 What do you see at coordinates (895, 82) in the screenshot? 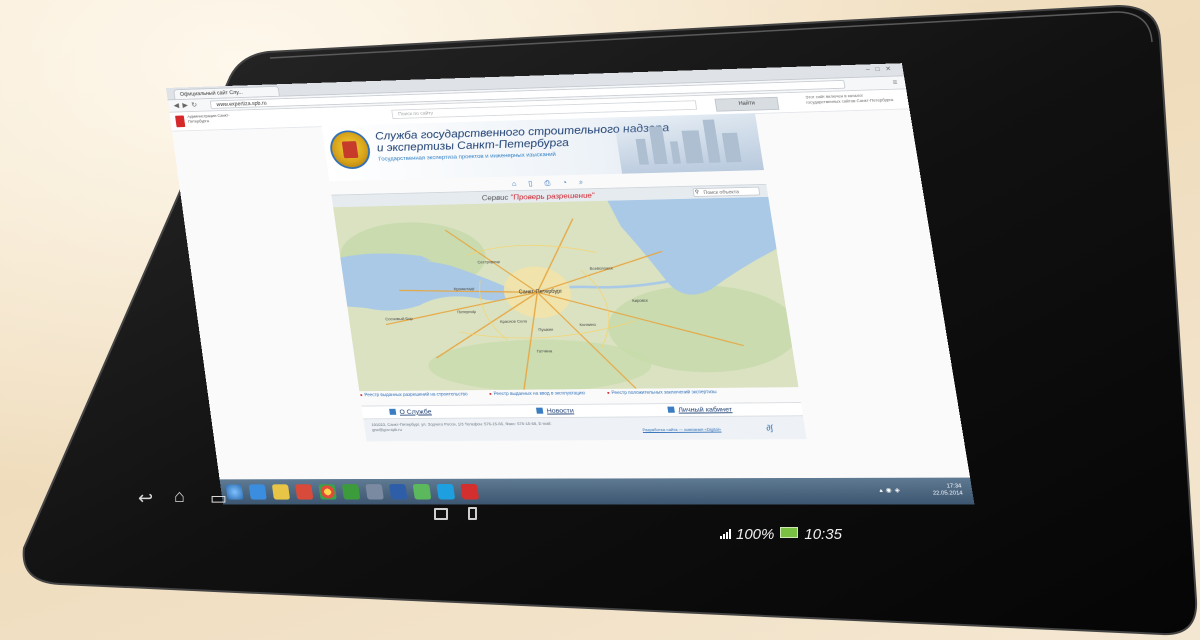
I see `menu-icon: ≡` at bounding box center [895, 82].